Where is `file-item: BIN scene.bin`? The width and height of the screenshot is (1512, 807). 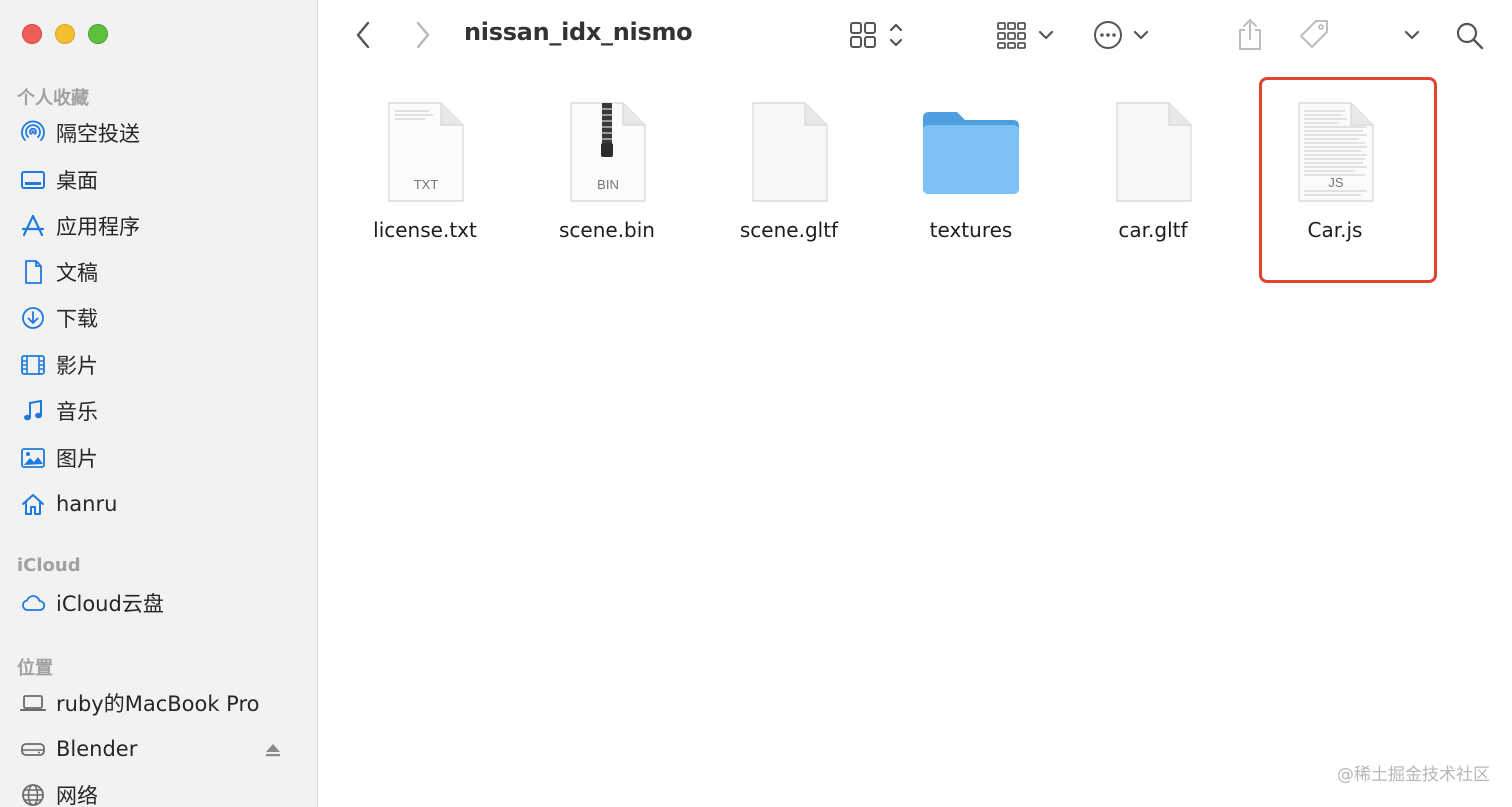
file-item: BIN scene.bin is located at coordinates (607, 178).